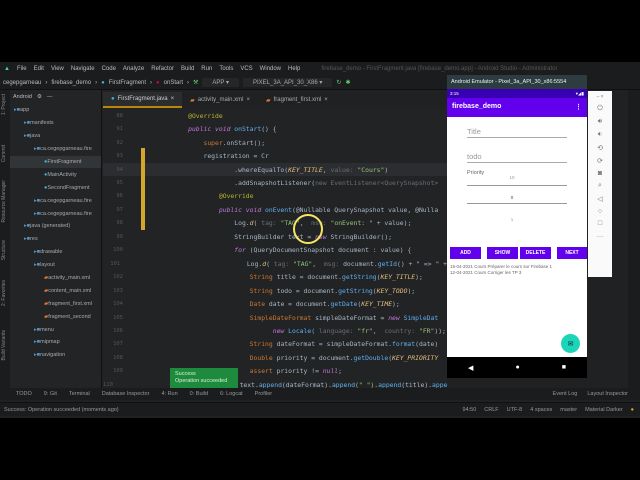  I want to click on line-number: 95, so click(113, 183).